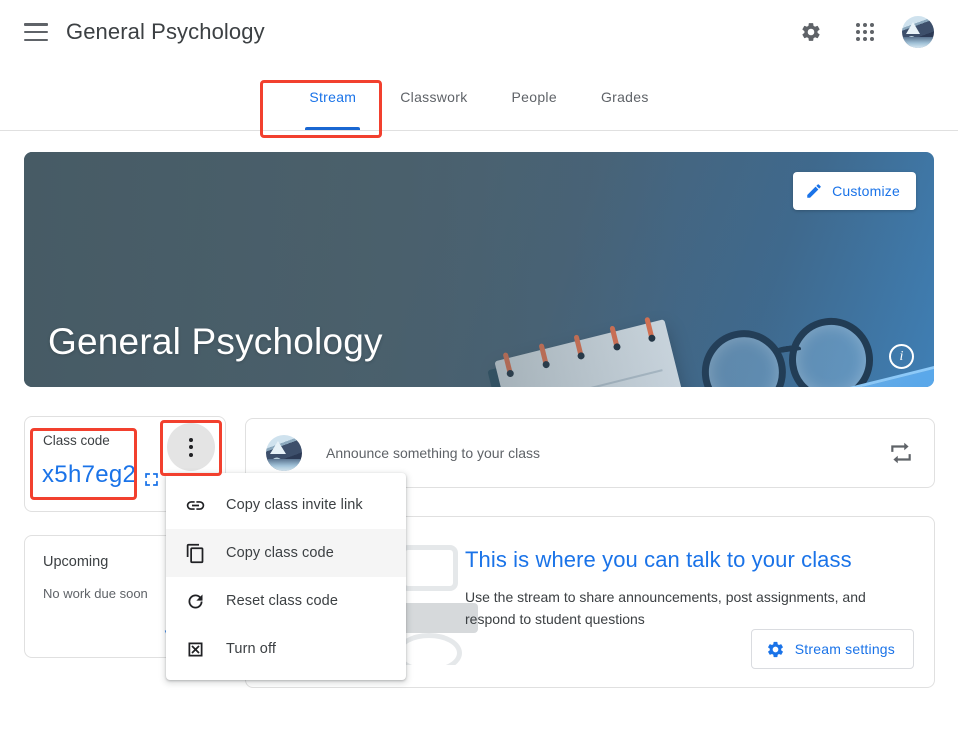 Image resolution: width=958 pixels, height=753 pixels. I want to click on stream-settings-button: Stream settings, so click(832, 649).